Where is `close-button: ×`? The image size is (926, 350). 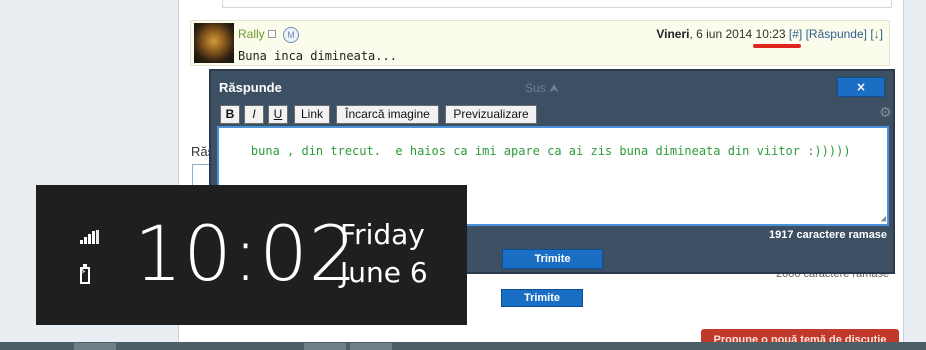
close-button: × is located at coordinates (861, 87).